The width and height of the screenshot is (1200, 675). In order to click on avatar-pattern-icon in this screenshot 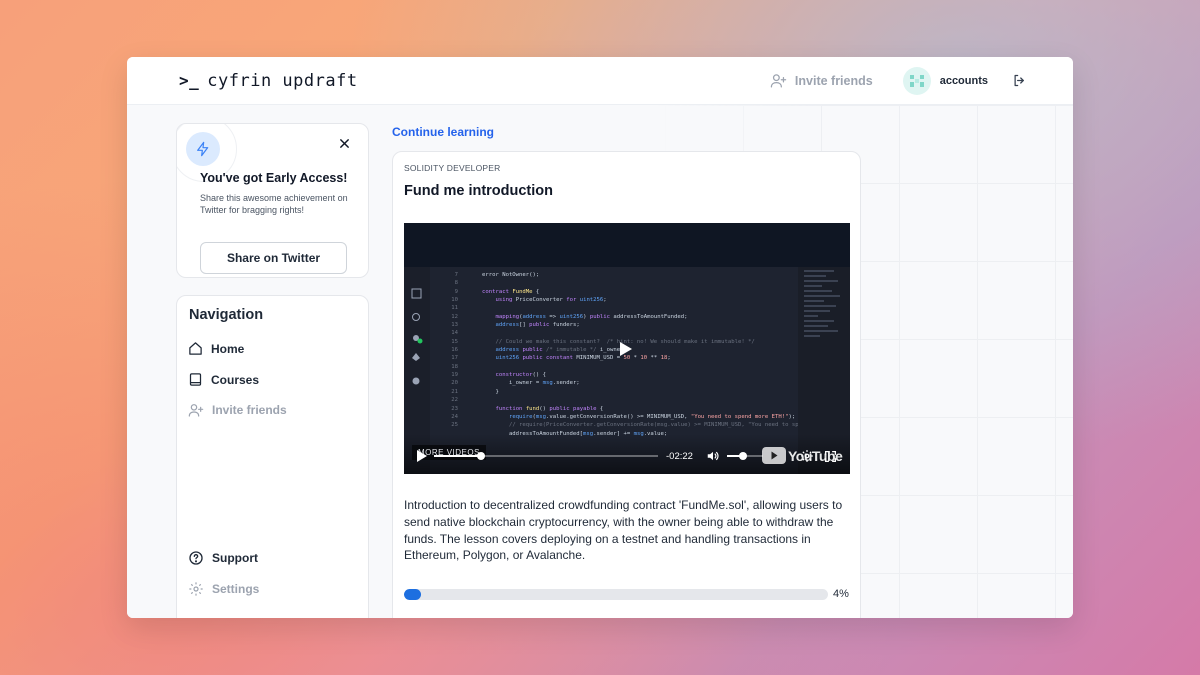, I will do `click(916, 80)`.